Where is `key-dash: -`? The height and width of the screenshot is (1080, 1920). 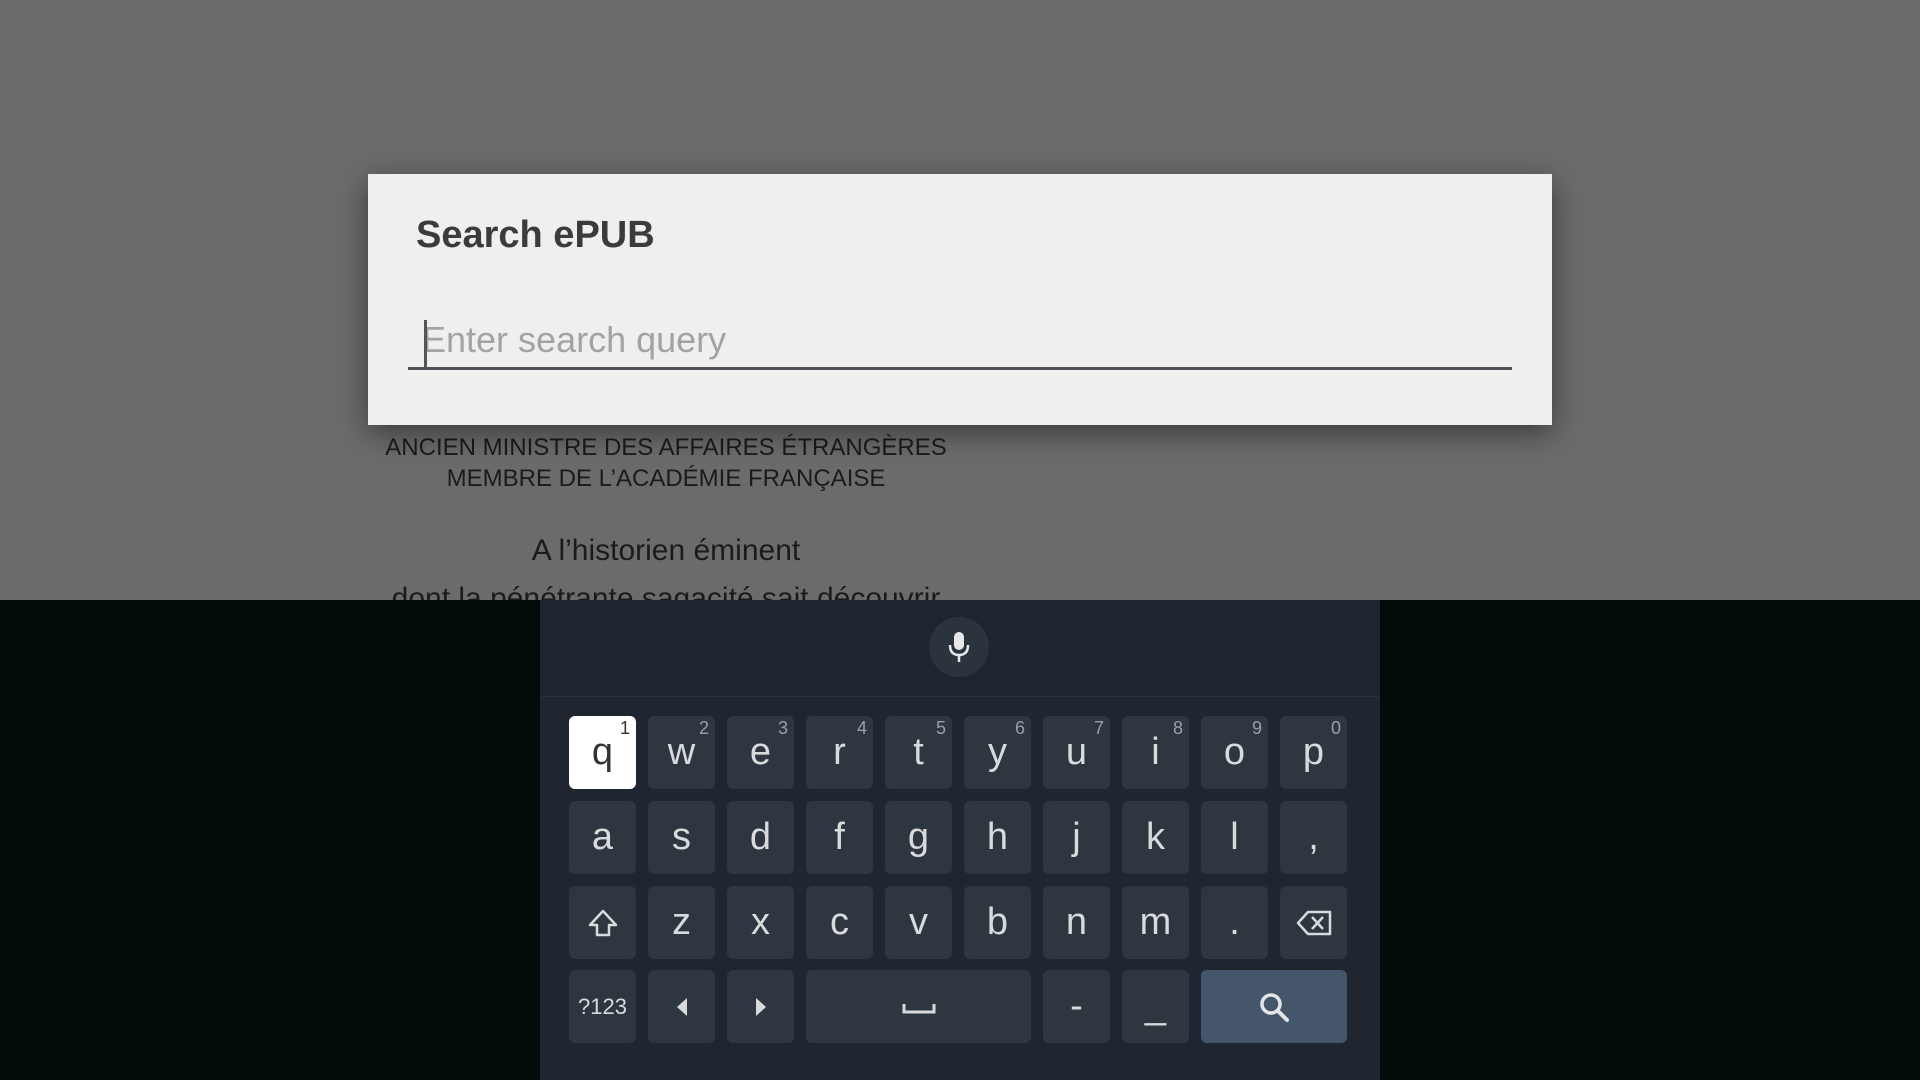
key-dash: - is located at coordinates (1076, 1006).